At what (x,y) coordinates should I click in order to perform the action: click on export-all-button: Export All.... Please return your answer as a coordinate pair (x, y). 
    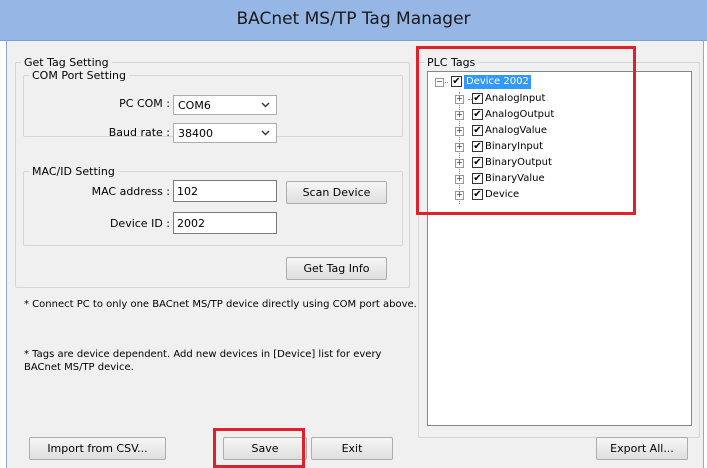
    Looking at the image, I should click on (642, 448).